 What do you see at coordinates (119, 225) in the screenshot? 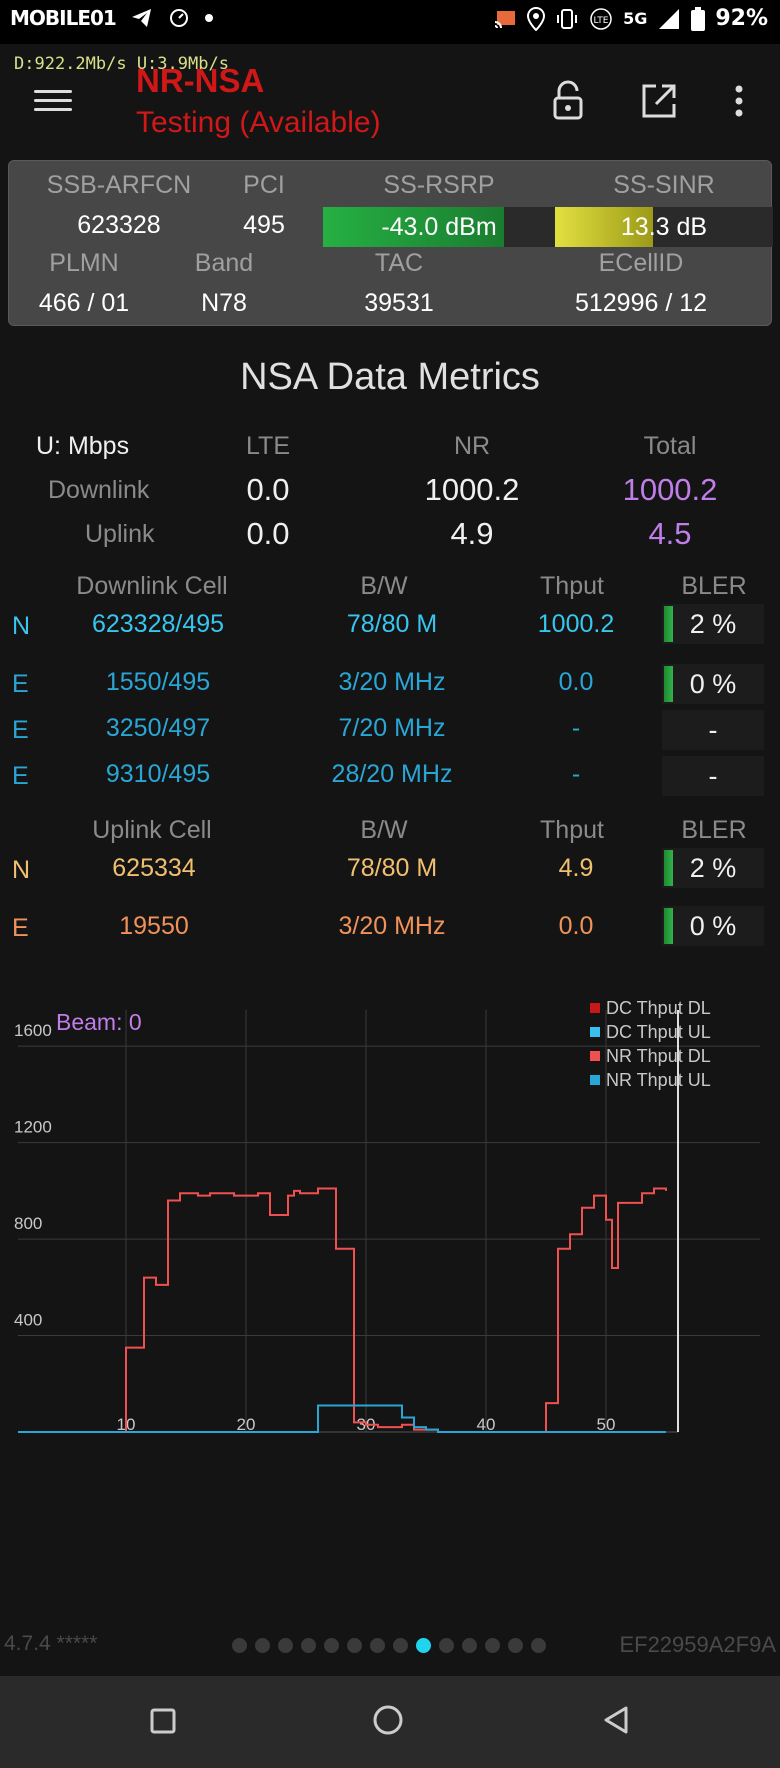
I see `arfcn-value: 623328` at bounding box center [119, 225].